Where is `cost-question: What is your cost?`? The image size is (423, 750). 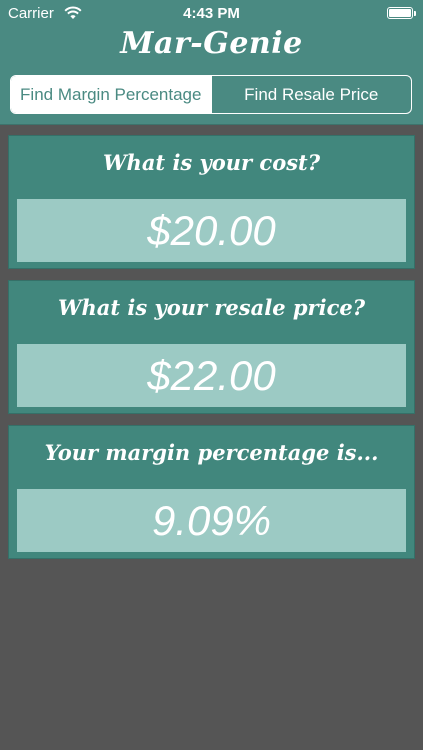 cost-question: What is your cost? is located at coordinates (211, 162).